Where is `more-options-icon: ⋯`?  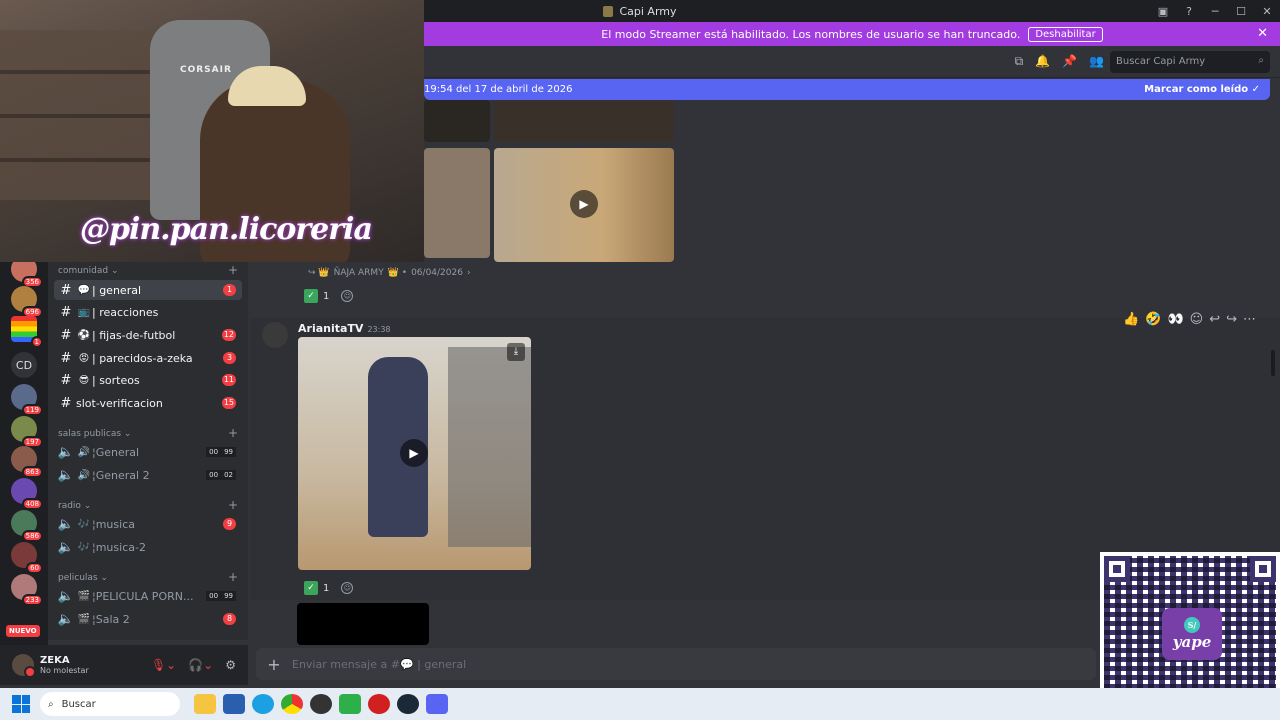 more-options-icon: ⋯ is located at coordinates (1249, 319).